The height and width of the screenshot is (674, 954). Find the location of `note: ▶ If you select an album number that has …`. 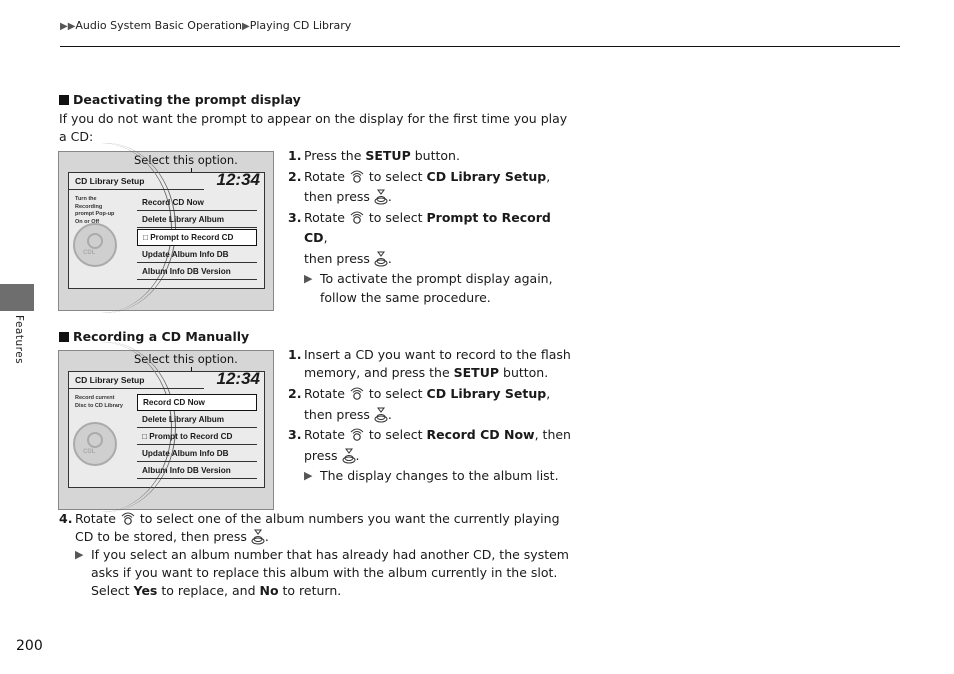

note: ▶ If you select an album number that has … is located at coordinates (322, 572).